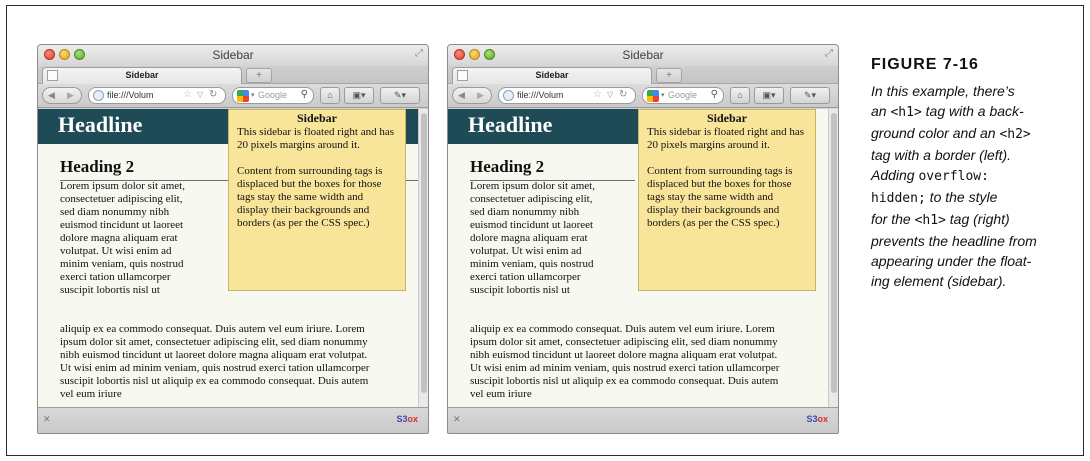 The image size is (1090, 461). What do you see at coordinates (893, 219) in the screenshot?
I see `caption-text: for the` at bounding box center [893, 219].